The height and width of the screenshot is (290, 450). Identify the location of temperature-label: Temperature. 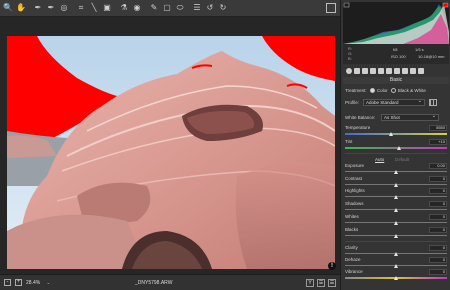
(358, 127).